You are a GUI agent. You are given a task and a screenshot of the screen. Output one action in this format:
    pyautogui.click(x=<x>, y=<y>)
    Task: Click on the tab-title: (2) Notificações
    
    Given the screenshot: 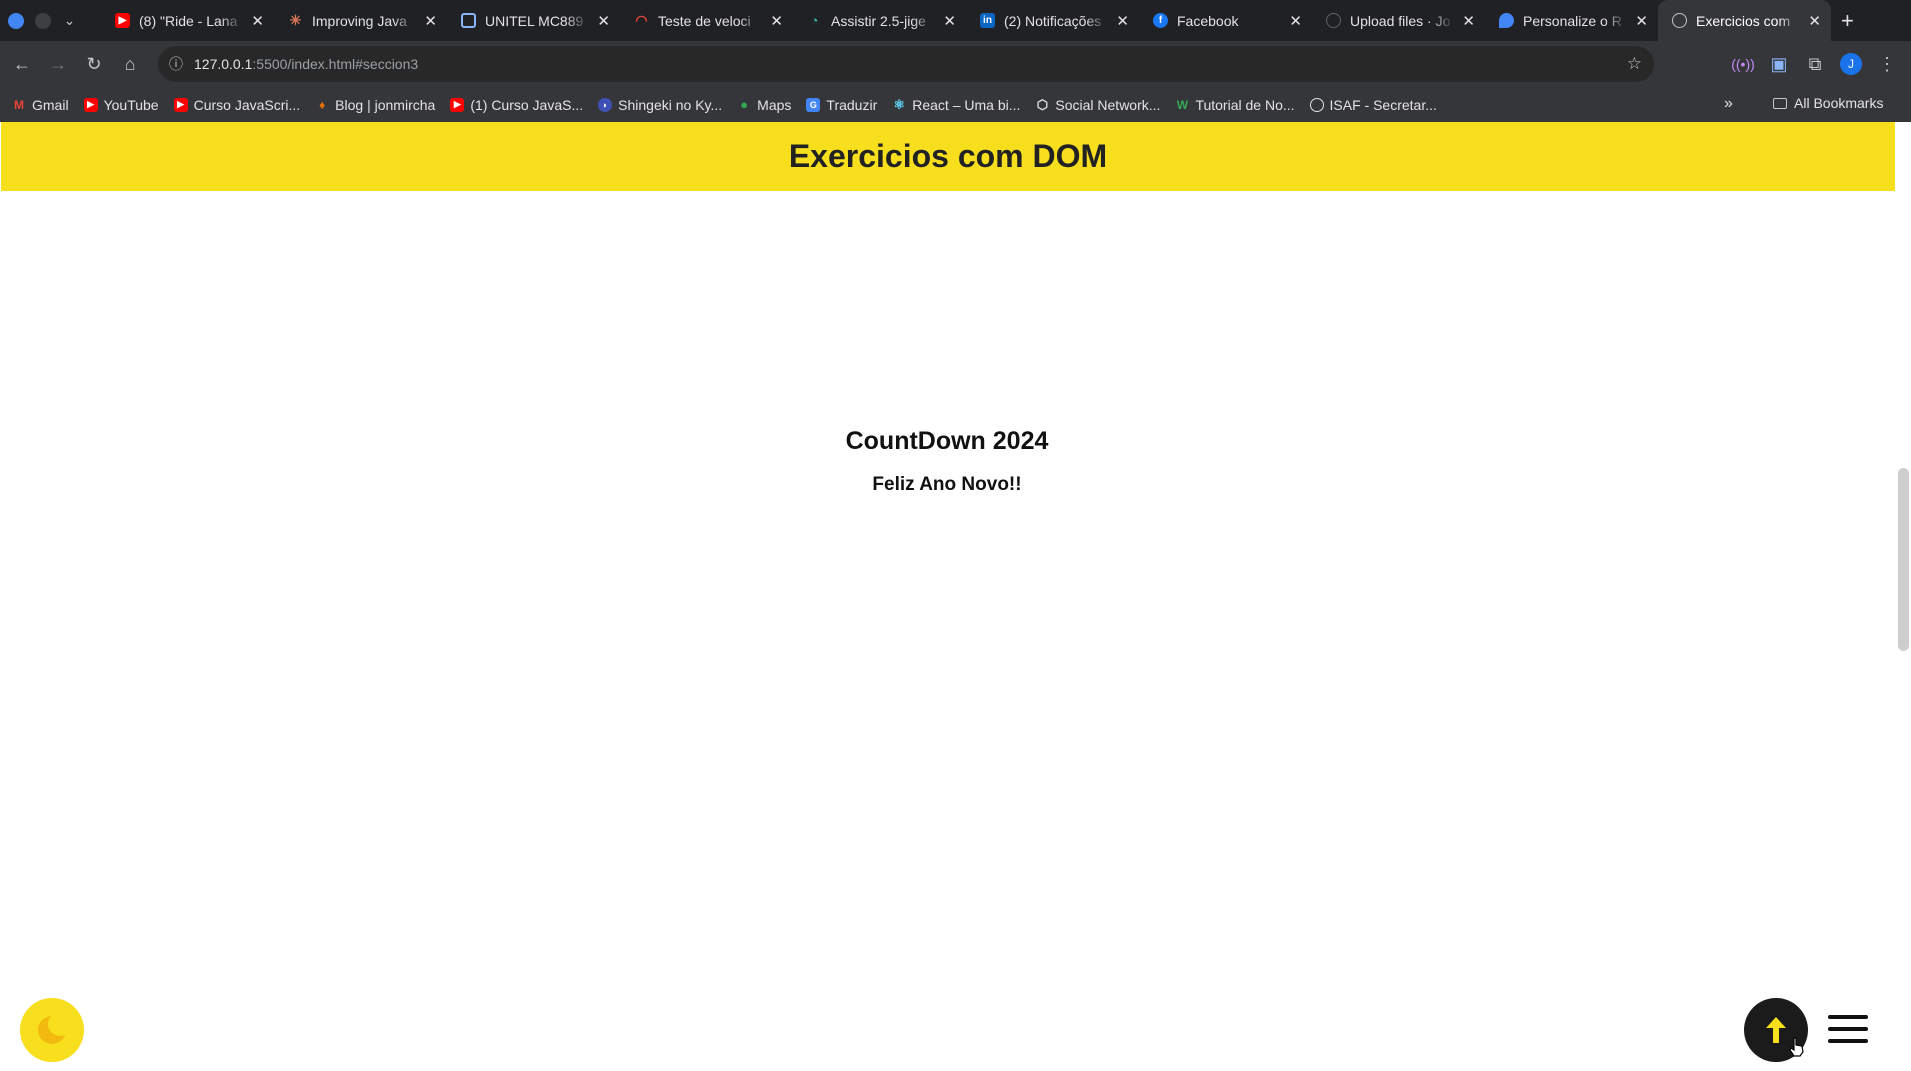 What is the action you would take?
    pyautogui.click(x=1053, y=20)
    